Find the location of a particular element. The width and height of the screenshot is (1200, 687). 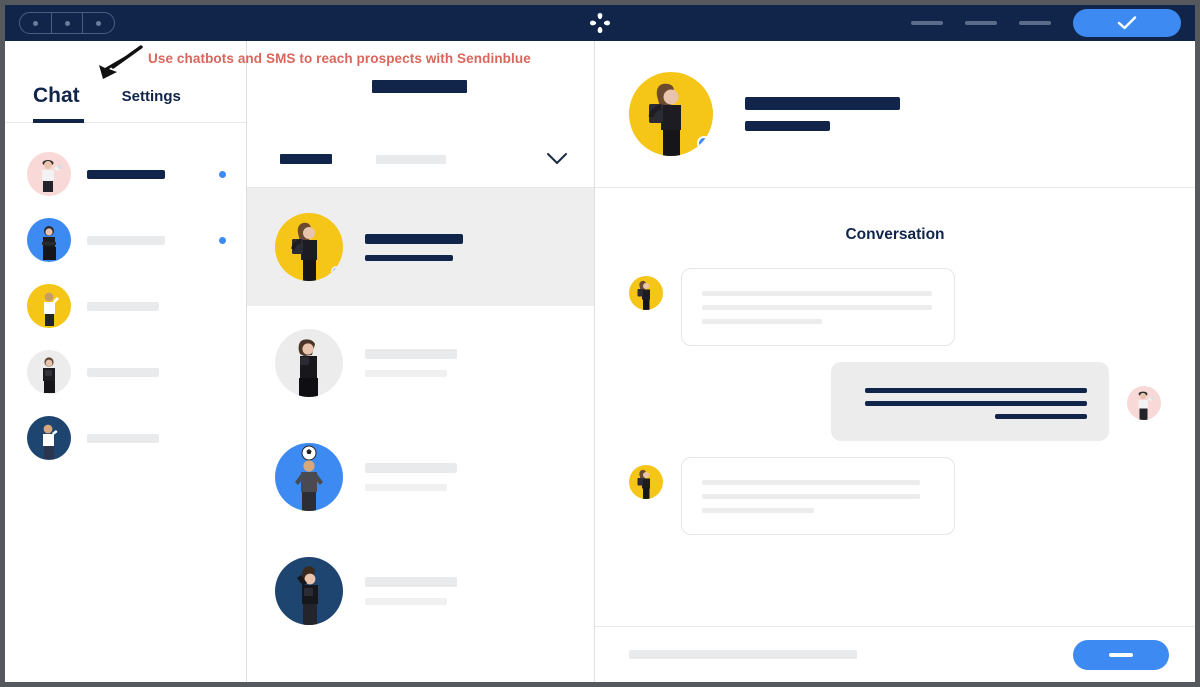

avatar-person-salute is located at coordinates (49, 438).